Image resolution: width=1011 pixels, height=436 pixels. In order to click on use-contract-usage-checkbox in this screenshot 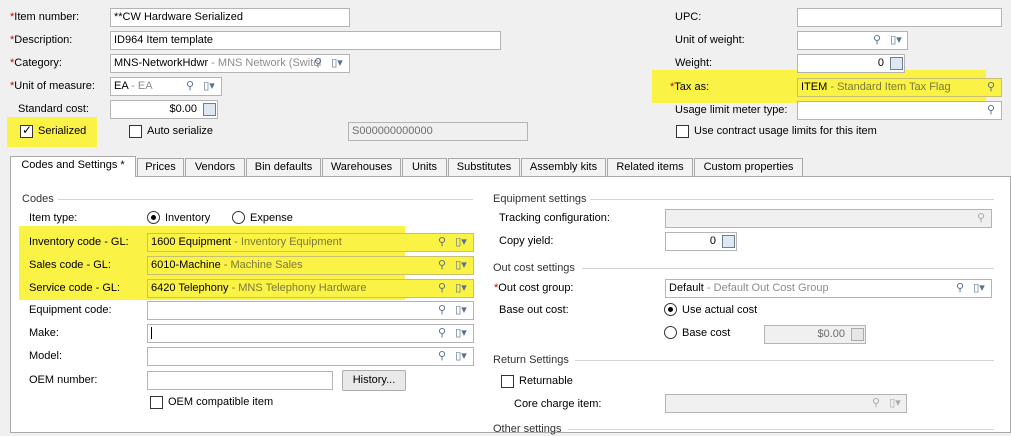, I will do `click(682, 131)`.